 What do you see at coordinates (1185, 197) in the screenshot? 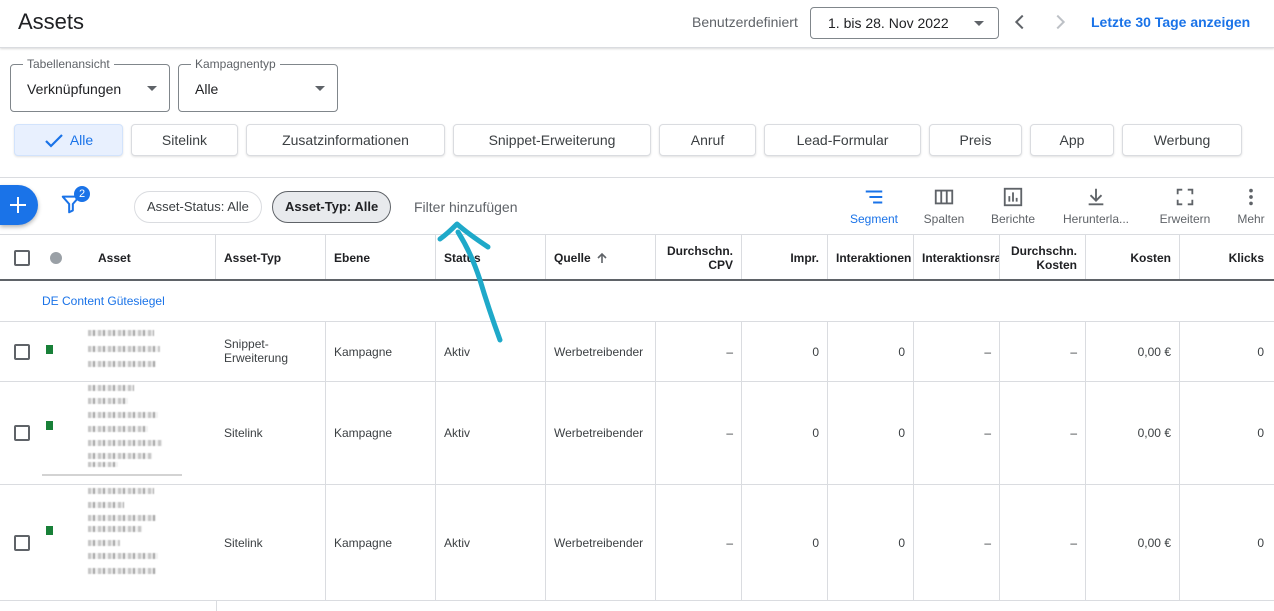
I see `fullscreen-icon` at bounding box center [1185, 197].